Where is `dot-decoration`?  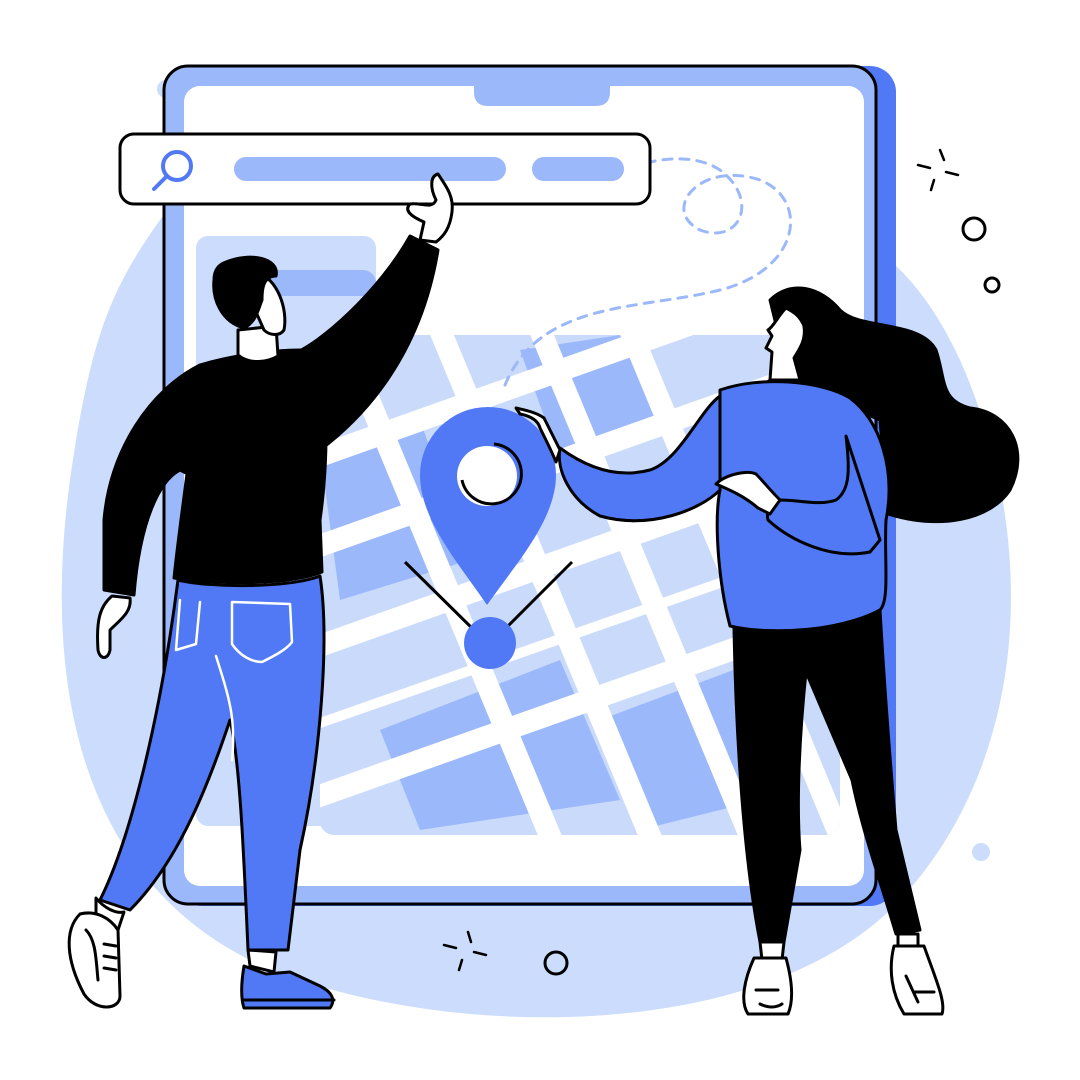 dot-decoration is located at coordinates (981, 852).